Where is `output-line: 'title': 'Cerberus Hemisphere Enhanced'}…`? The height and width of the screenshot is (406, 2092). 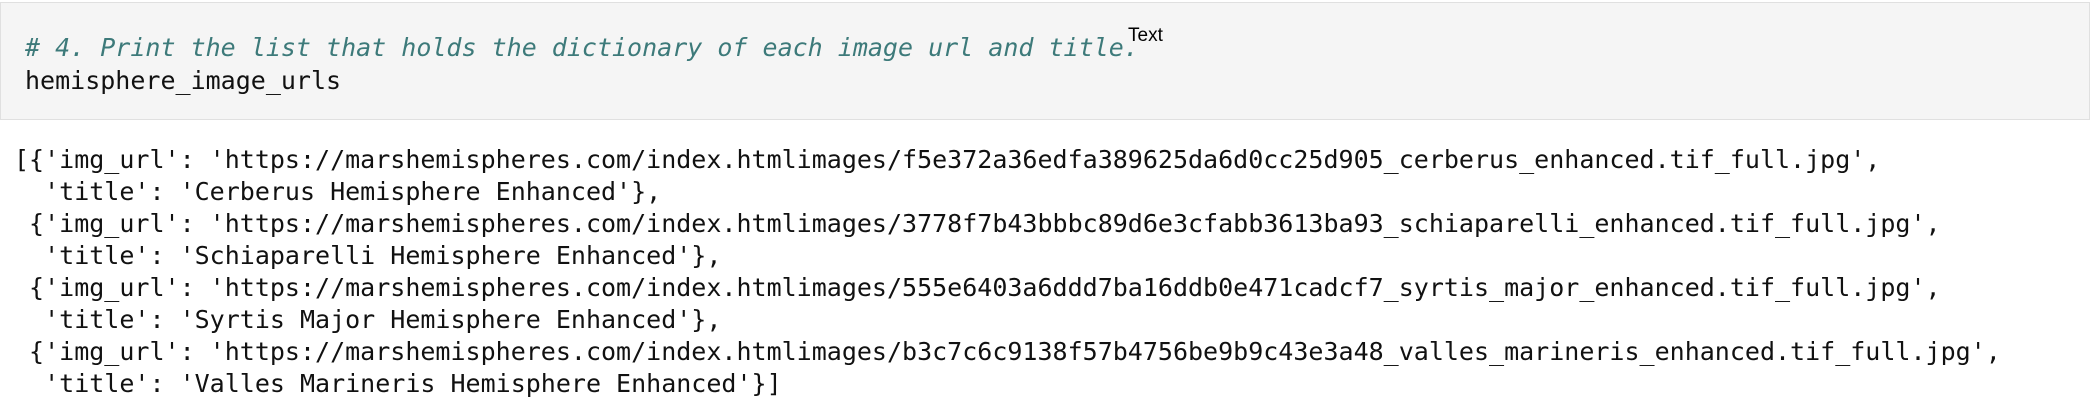 output-line: 'title': 'Cerberus Hemisphere Enhanced'}… is located at coordinates (338, 191).